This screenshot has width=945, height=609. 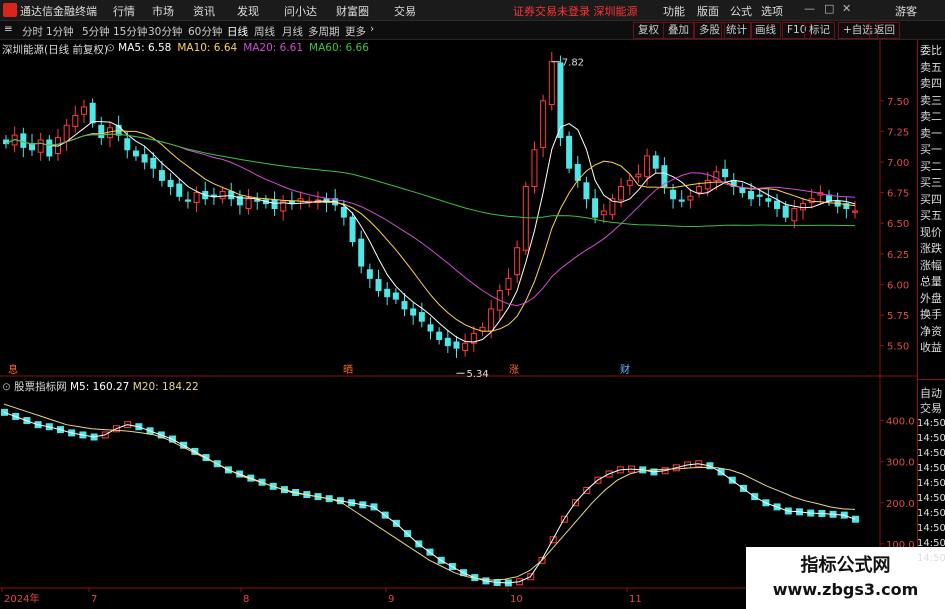 I want to click on tool-6: 标记, so click(x=819, y=30).